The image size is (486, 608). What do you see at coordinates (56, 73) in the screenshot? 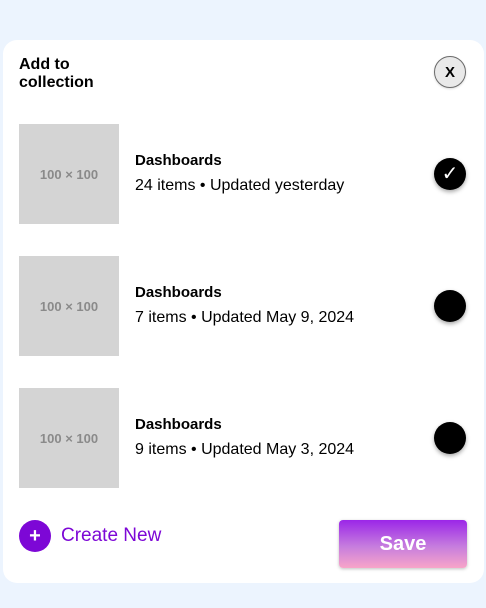
I see `dialog-title: Add to collection` at bounding box center [56, 73].